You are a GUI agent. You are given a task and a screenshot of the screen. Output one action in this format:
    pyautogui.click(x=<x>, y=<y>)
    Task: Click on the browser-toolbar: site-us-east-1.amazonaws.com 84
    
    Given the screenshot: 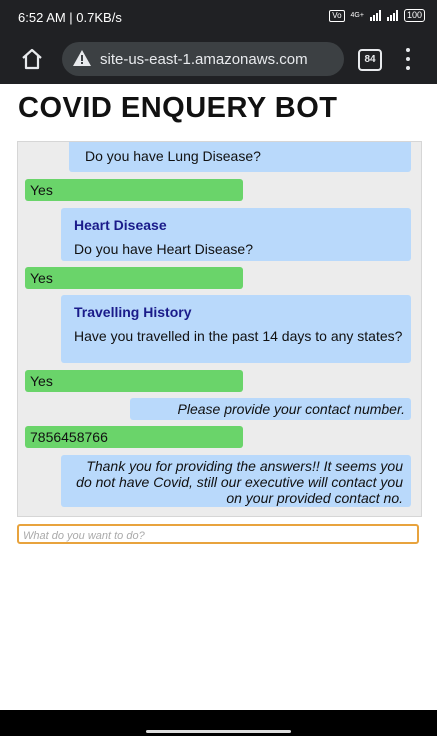 What is the action you would take?
    pyautogui.click(x=218, y=59)
    